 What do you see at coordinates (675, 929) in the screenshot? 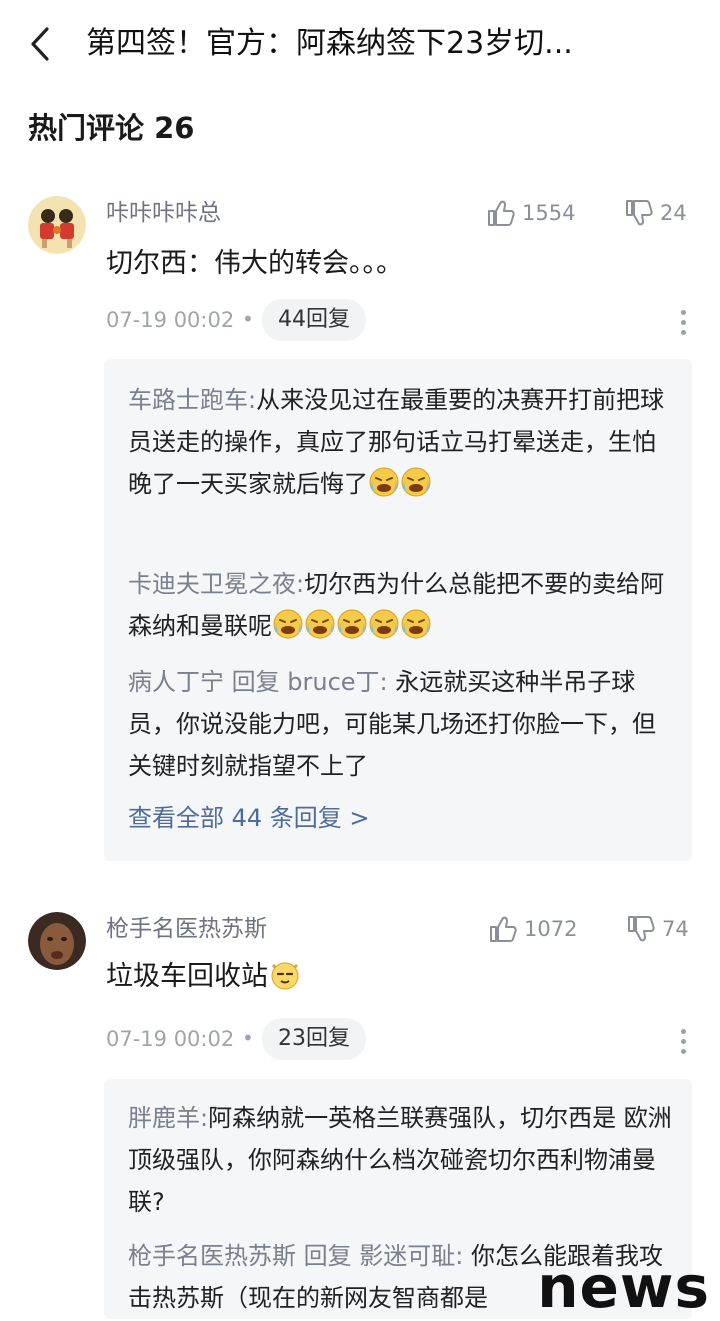
I see `dislike-count: 74` at bounding box center [675, 929].